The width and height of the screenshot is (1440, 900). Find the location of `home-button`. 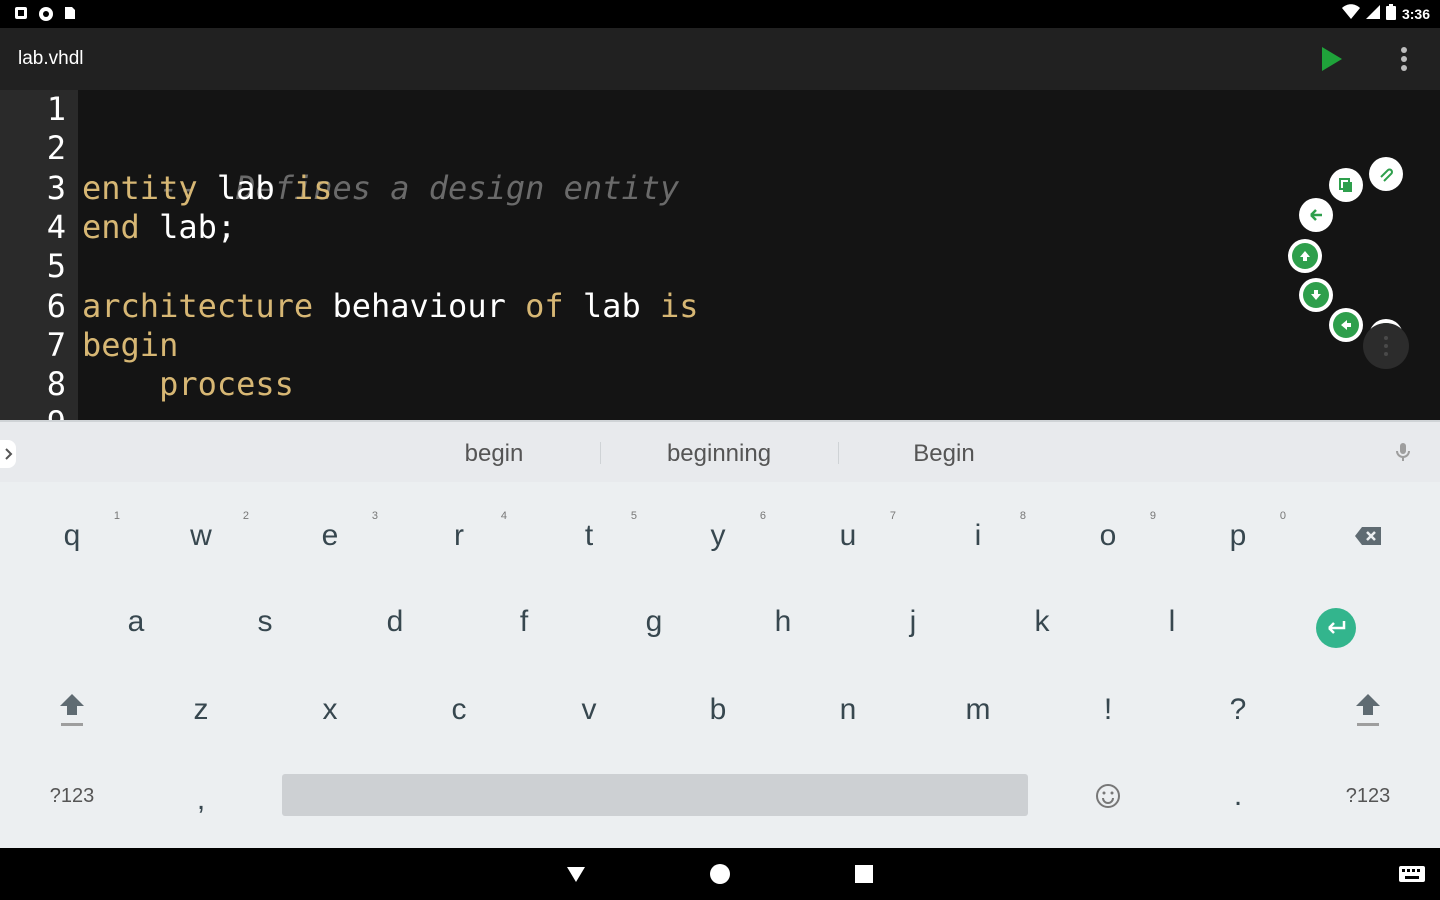

home-button is located at coordinates (720, 874).